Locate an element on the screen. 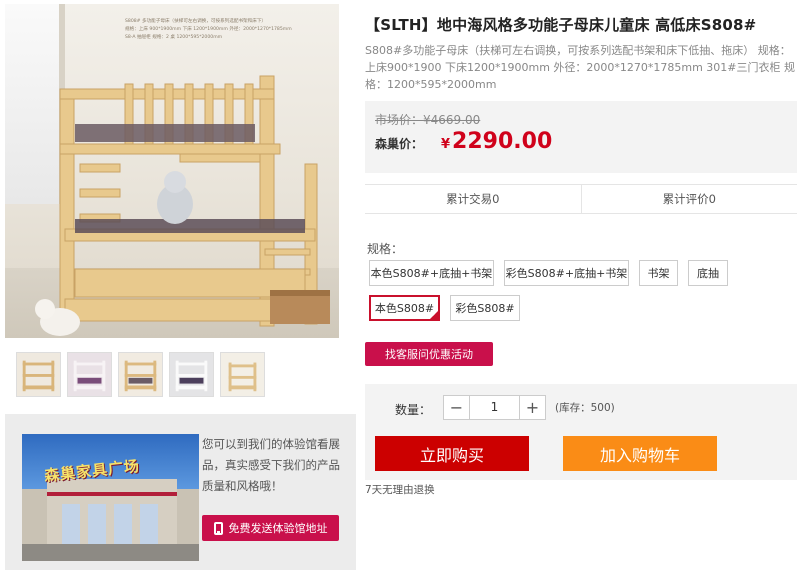 The width and height of the screenshot is (800, 572). price-panel: 市场价：¥4669.00 森巢价： ¥ 2290.00 is located at coordinates (581, 137).